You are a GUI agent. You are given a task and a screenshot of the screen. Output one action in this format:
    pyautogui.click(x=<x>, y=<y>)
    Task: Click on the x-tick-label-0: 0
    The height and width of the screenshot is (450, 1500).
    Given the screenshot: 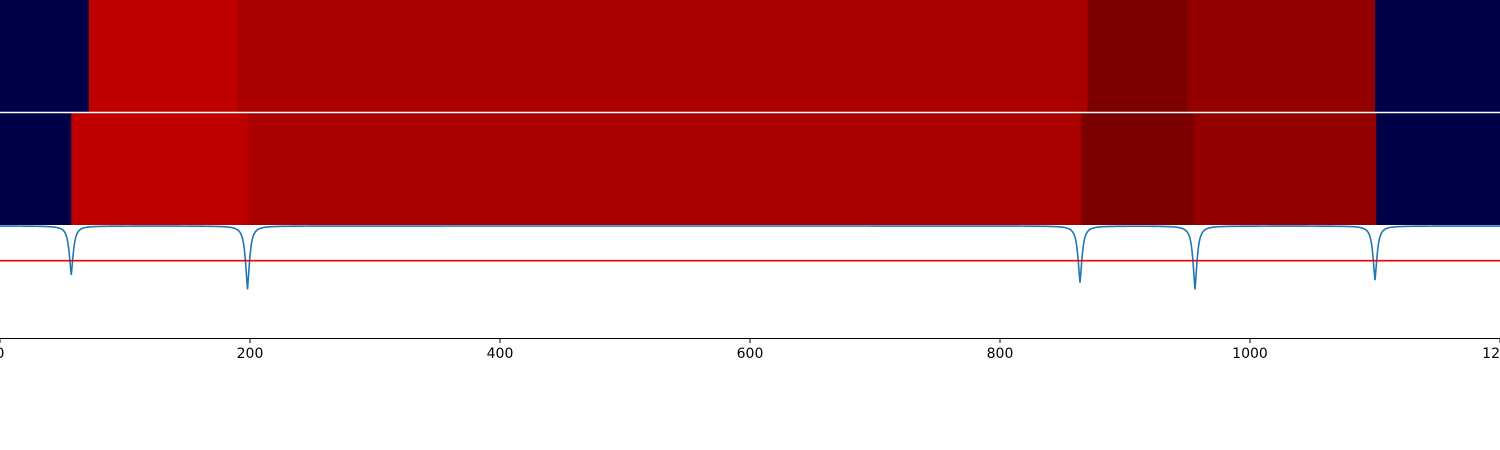 What is the action you would take?
    pyautogui.click(x=2, y=354)
    